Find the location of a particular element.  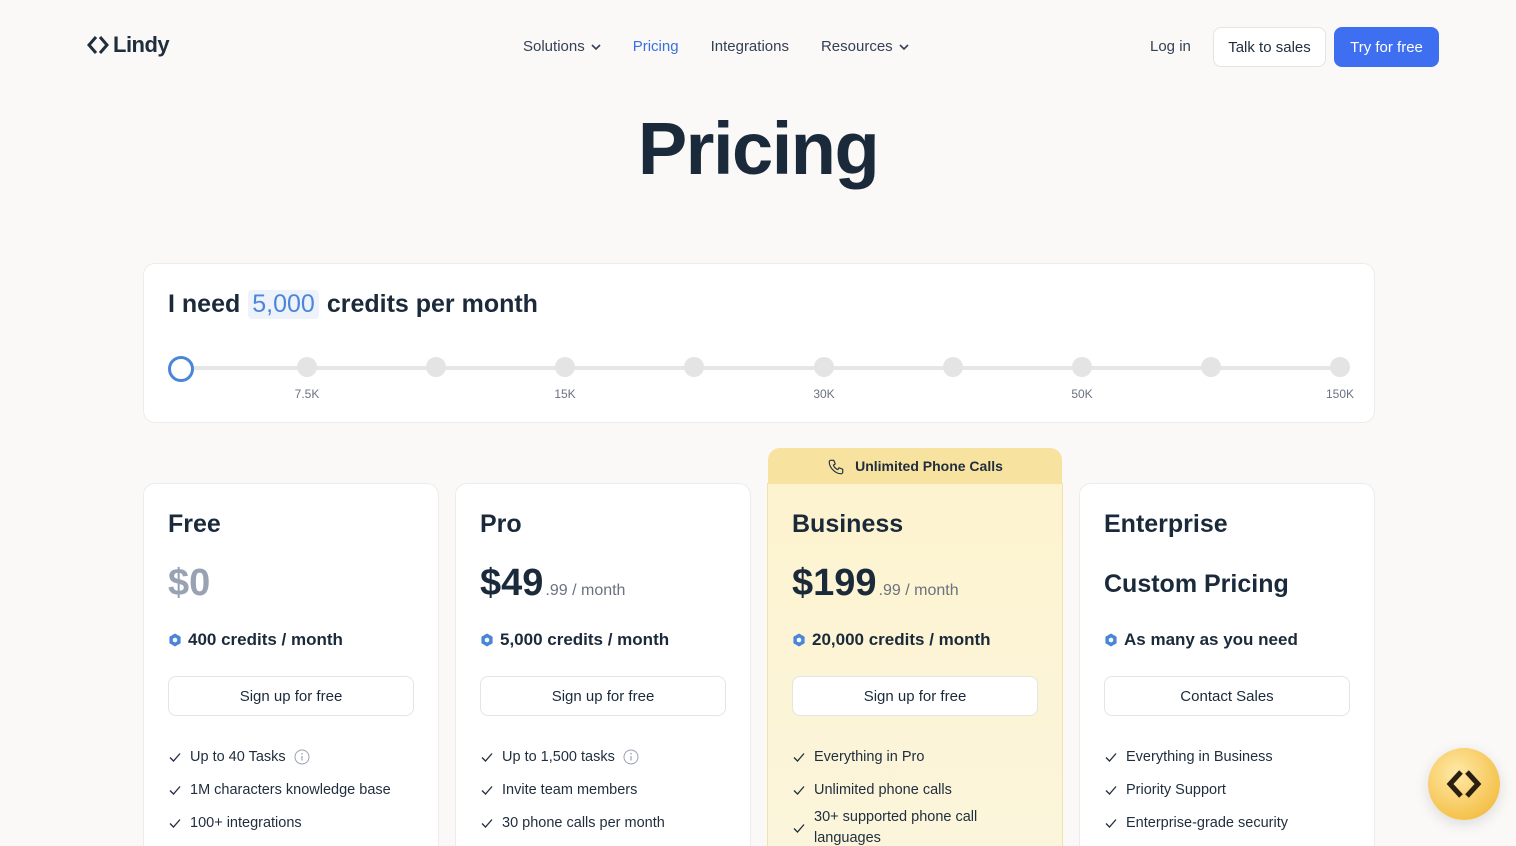

plan-price: $49 .99 / month is located at coordinates (552, 583).